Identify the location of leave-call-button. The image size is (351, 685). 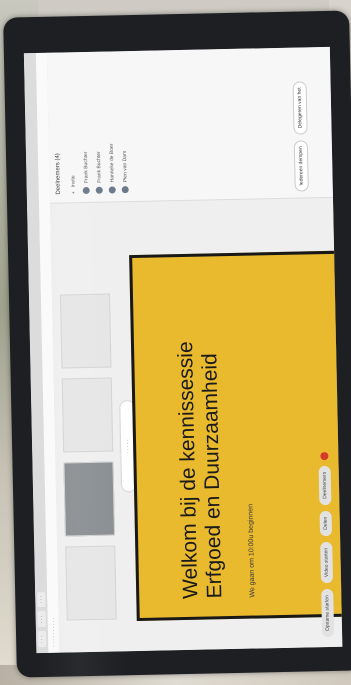
(324, 455).